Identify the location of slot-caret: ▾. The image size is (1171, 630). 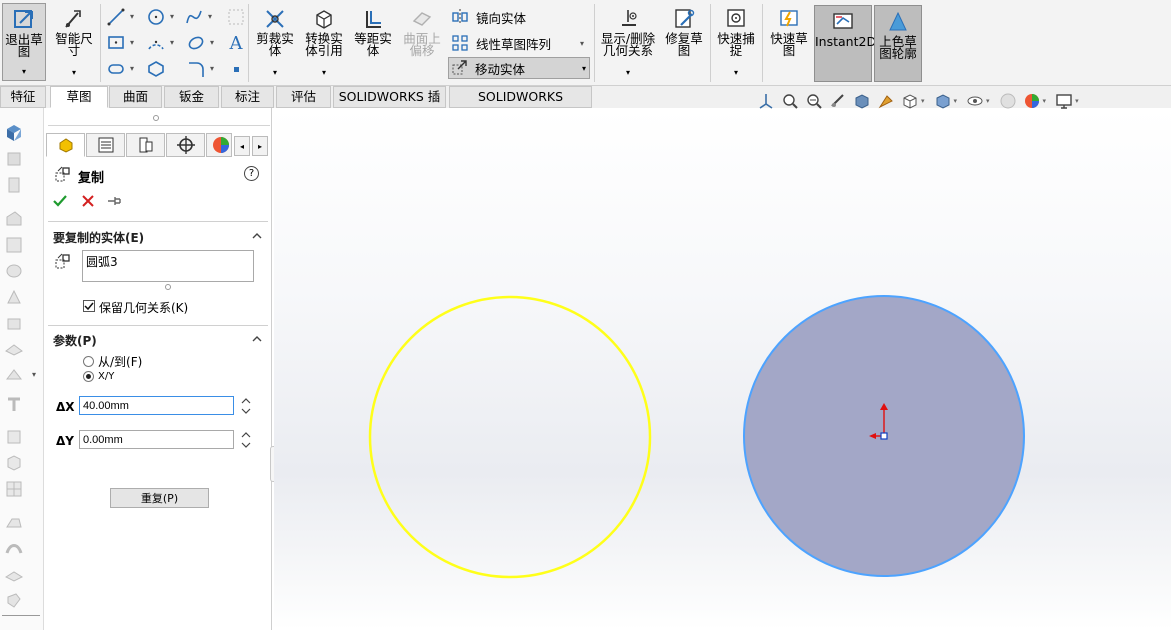
(132, 68).